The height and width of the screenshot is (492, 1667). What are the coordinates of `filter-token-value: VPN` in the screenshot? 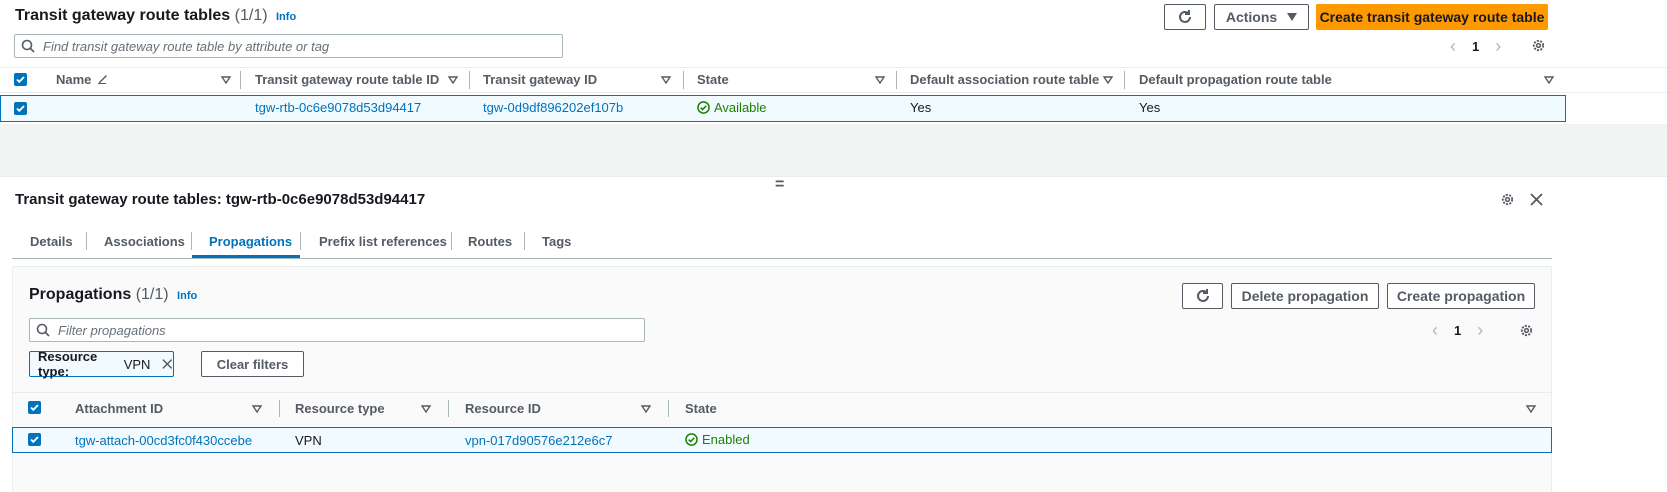 It's located at (137, 364).